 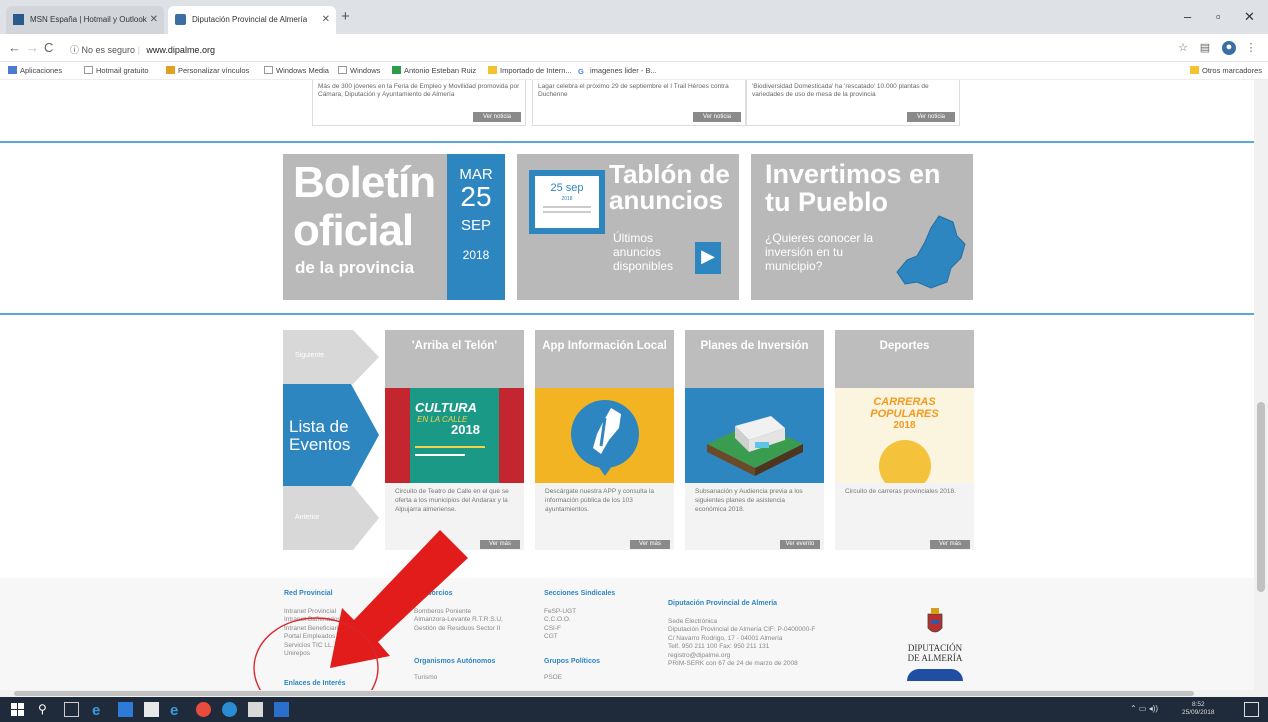 I want to click on msn-favicon-icon, so click(x=18, y=19).